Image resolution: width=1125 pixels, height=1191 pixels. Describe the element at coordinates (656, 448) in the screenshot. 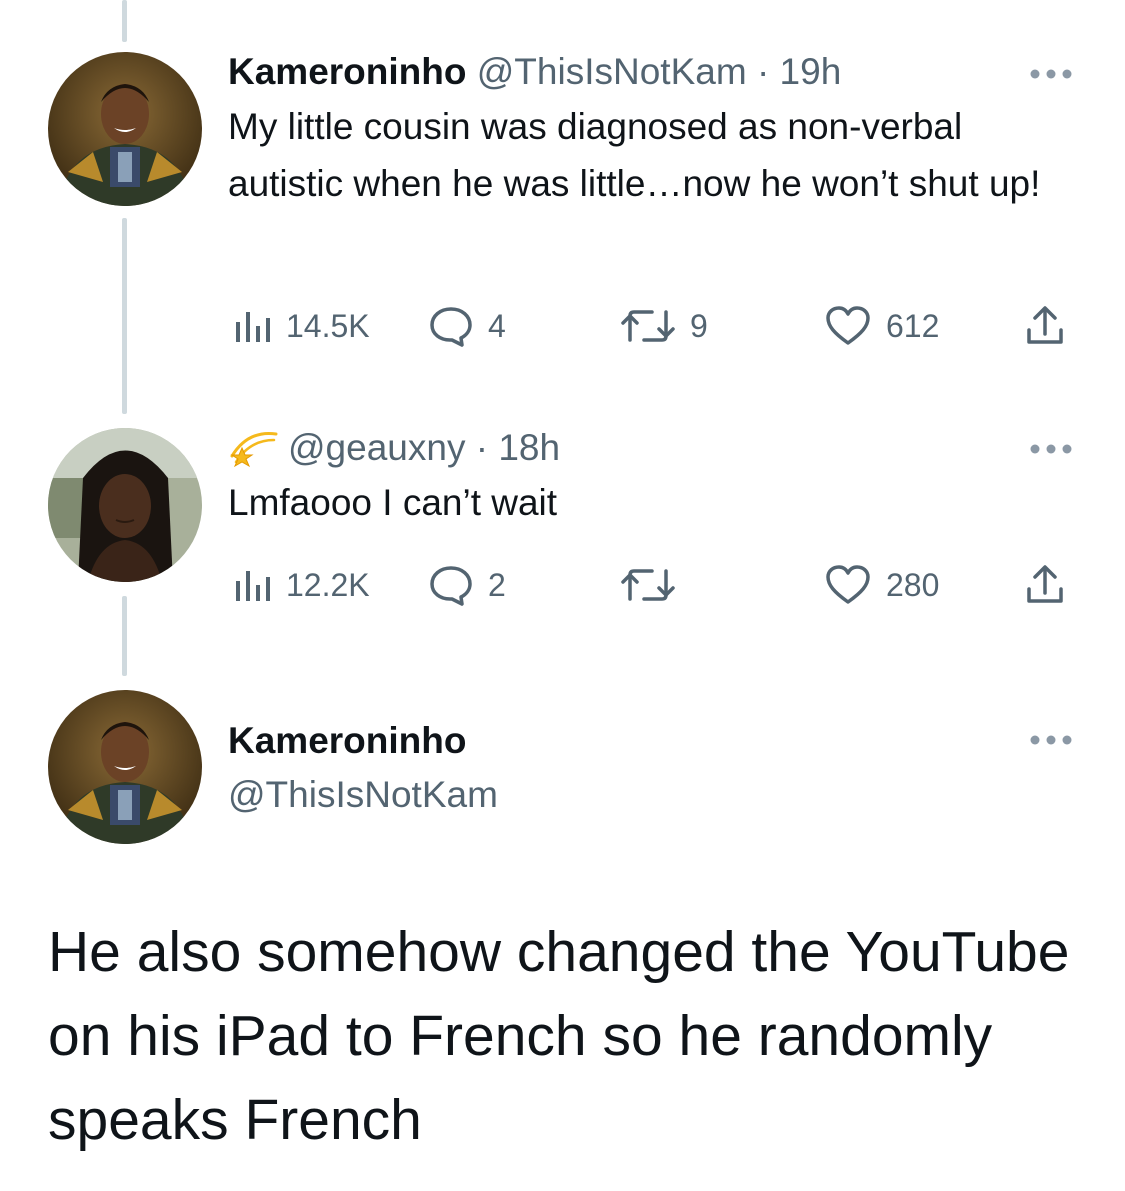

I see `tweet-2-header: @geauxny · 18h` at that location.